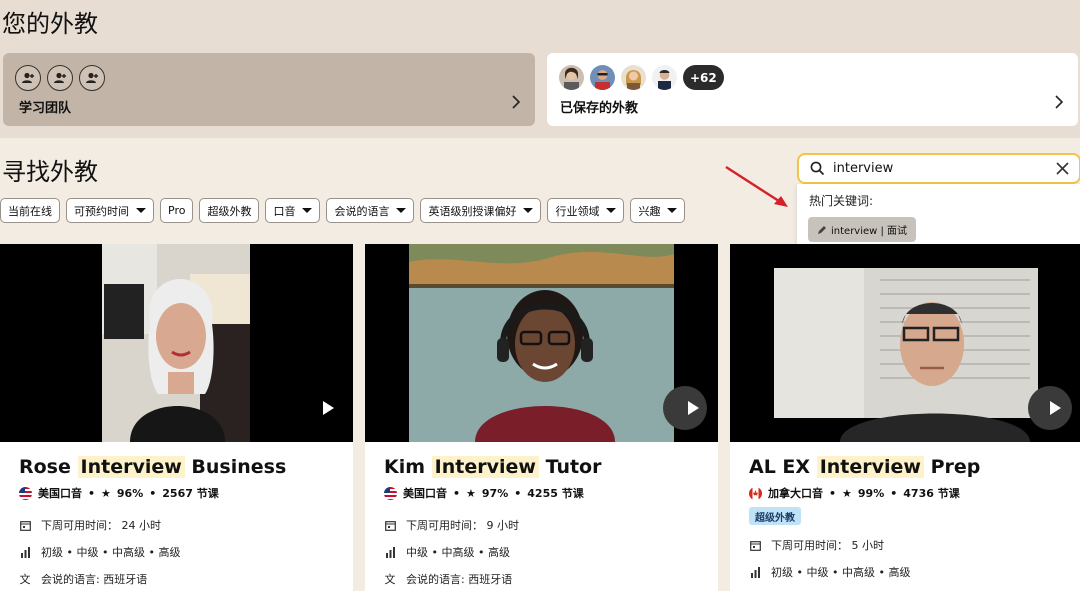  Describe the element at coordinates (390, 525) in the screenshot. I see `calendar-icon` at that location.